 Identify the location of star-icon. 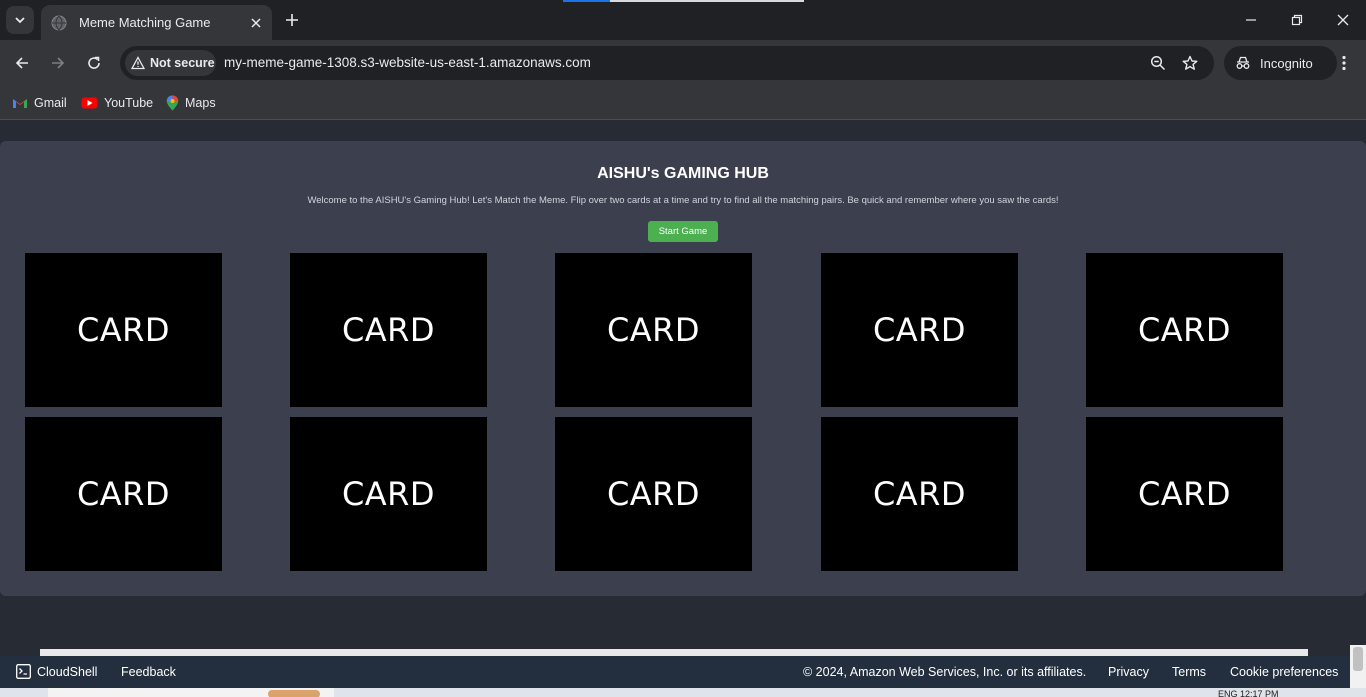
(1190, 62).